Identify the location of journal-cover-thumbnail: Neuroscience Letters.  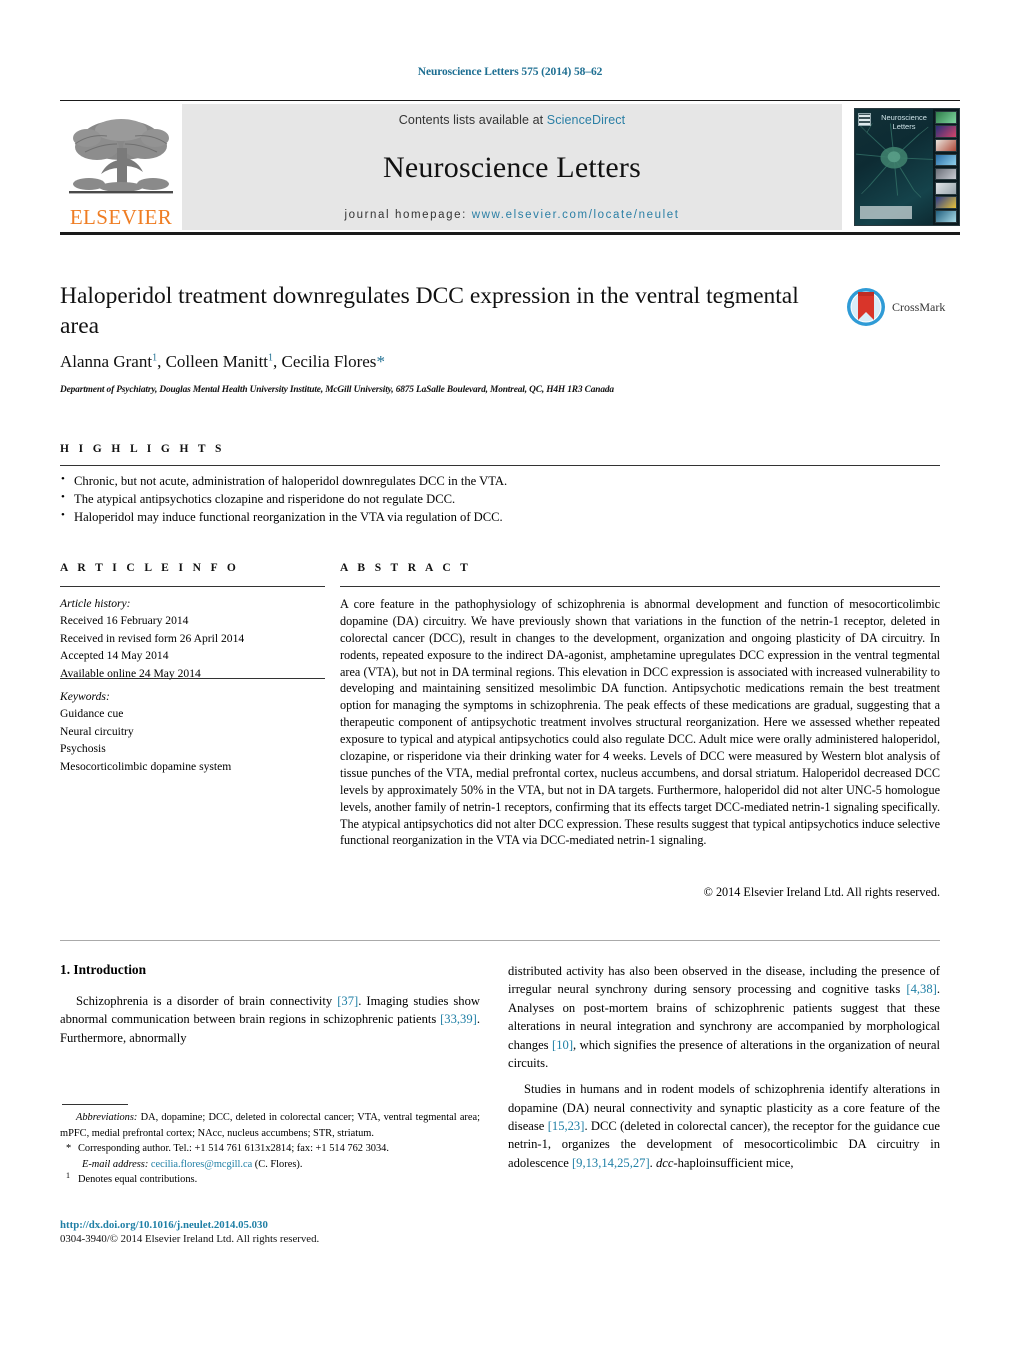
(901, 167).